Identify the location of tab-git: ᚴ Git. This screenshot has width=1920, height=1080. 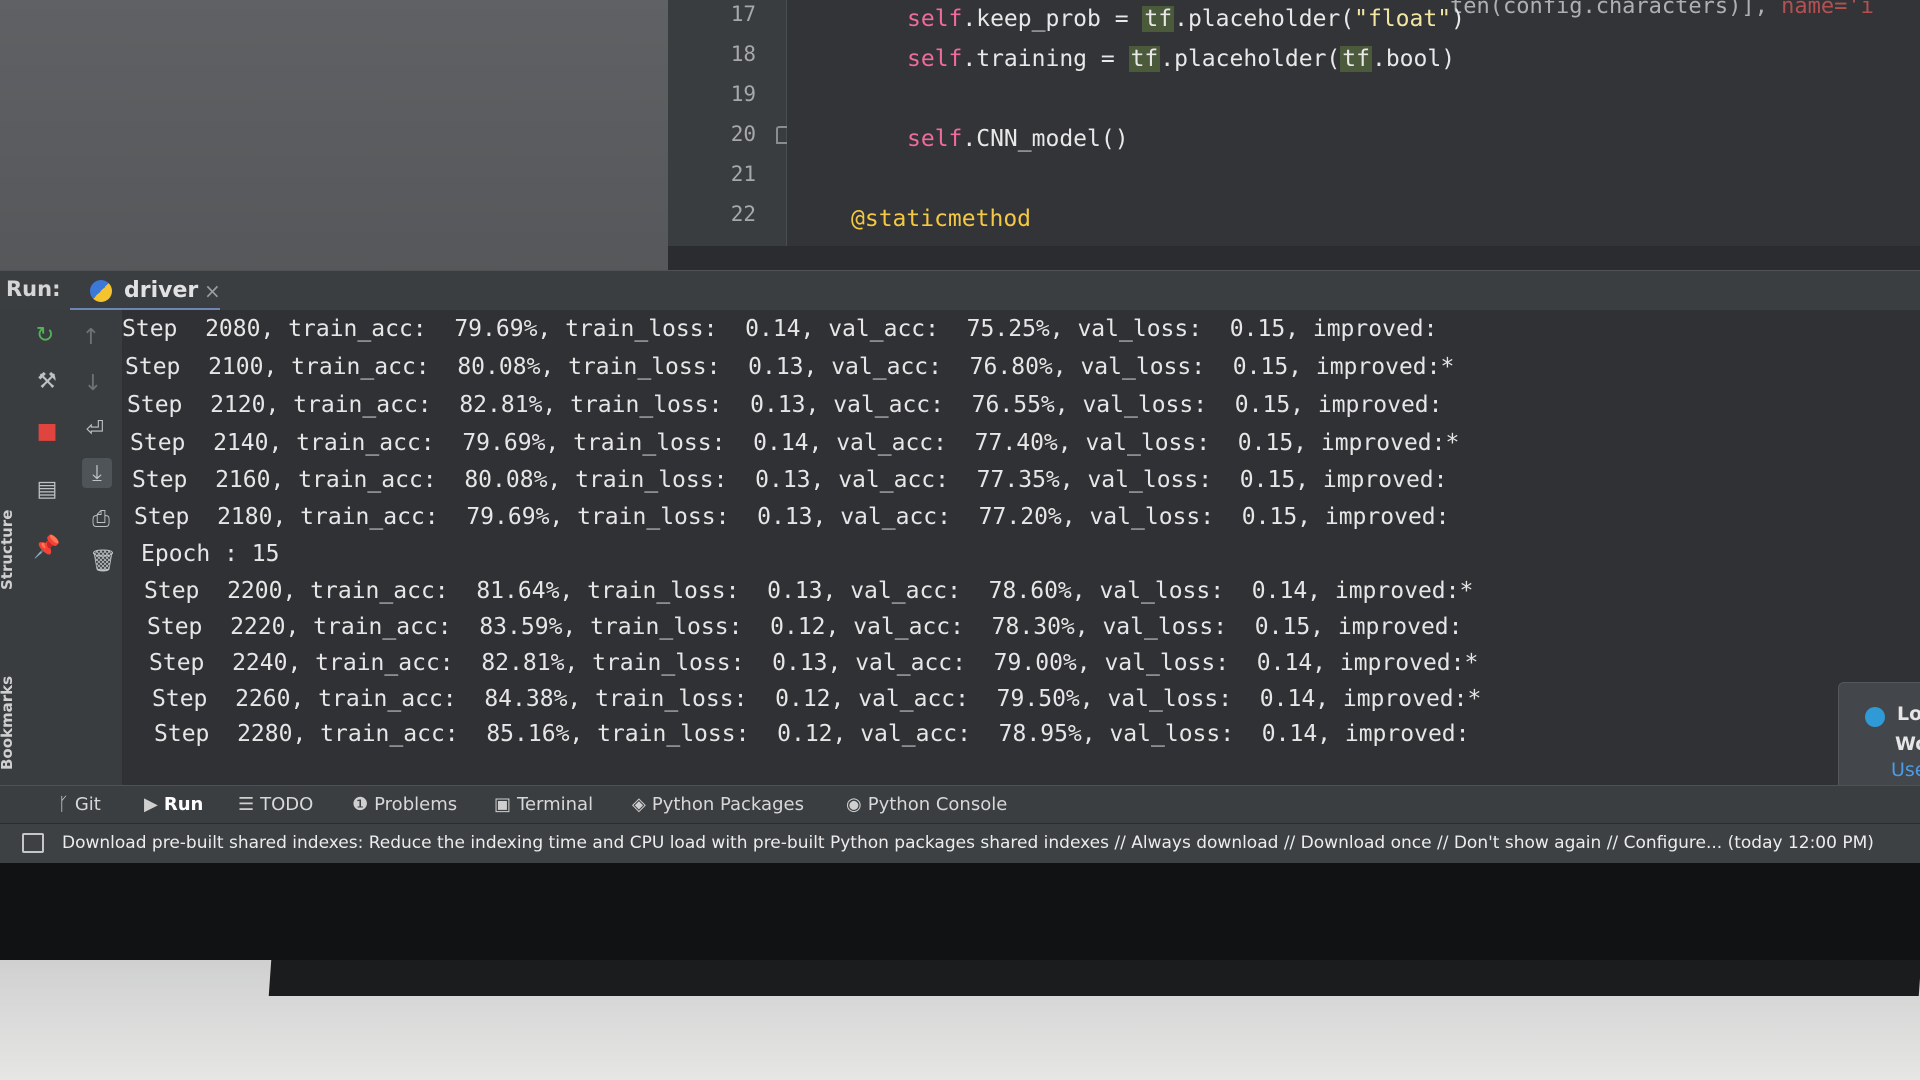
(79, 804).